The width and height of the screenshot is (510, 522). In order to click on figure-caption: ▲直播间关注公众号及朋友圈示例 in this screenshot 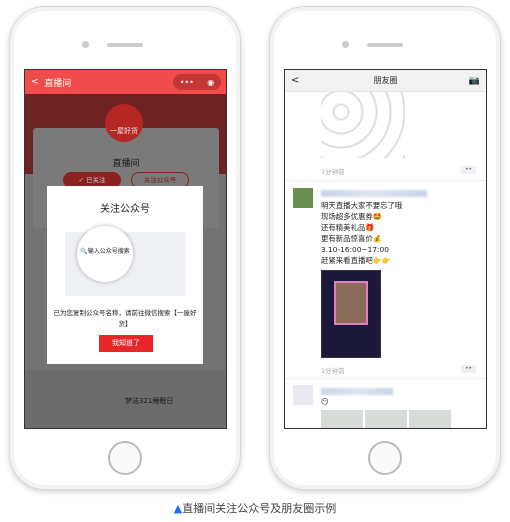, I will do `click(255, 508)`.